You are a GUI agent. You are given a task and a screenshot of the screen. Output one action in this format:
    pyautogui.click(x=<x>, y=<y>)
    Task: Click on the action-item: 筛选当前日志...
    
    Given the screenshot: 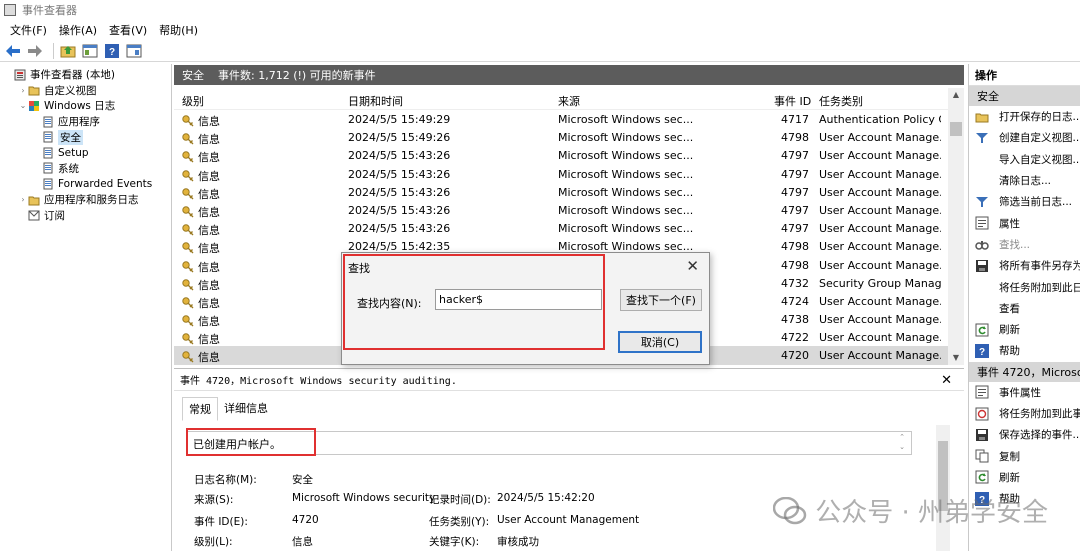 What is the action you would take?
    pyautogui.click(x=1024, y=201)
    